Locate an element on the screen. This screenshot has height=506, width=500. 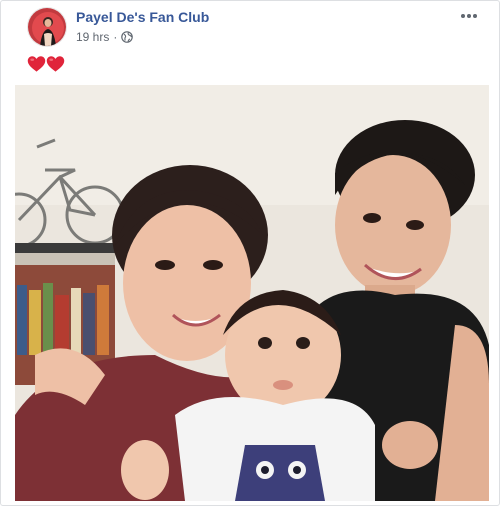
more-options-icon is located at coordinates (469, 16).